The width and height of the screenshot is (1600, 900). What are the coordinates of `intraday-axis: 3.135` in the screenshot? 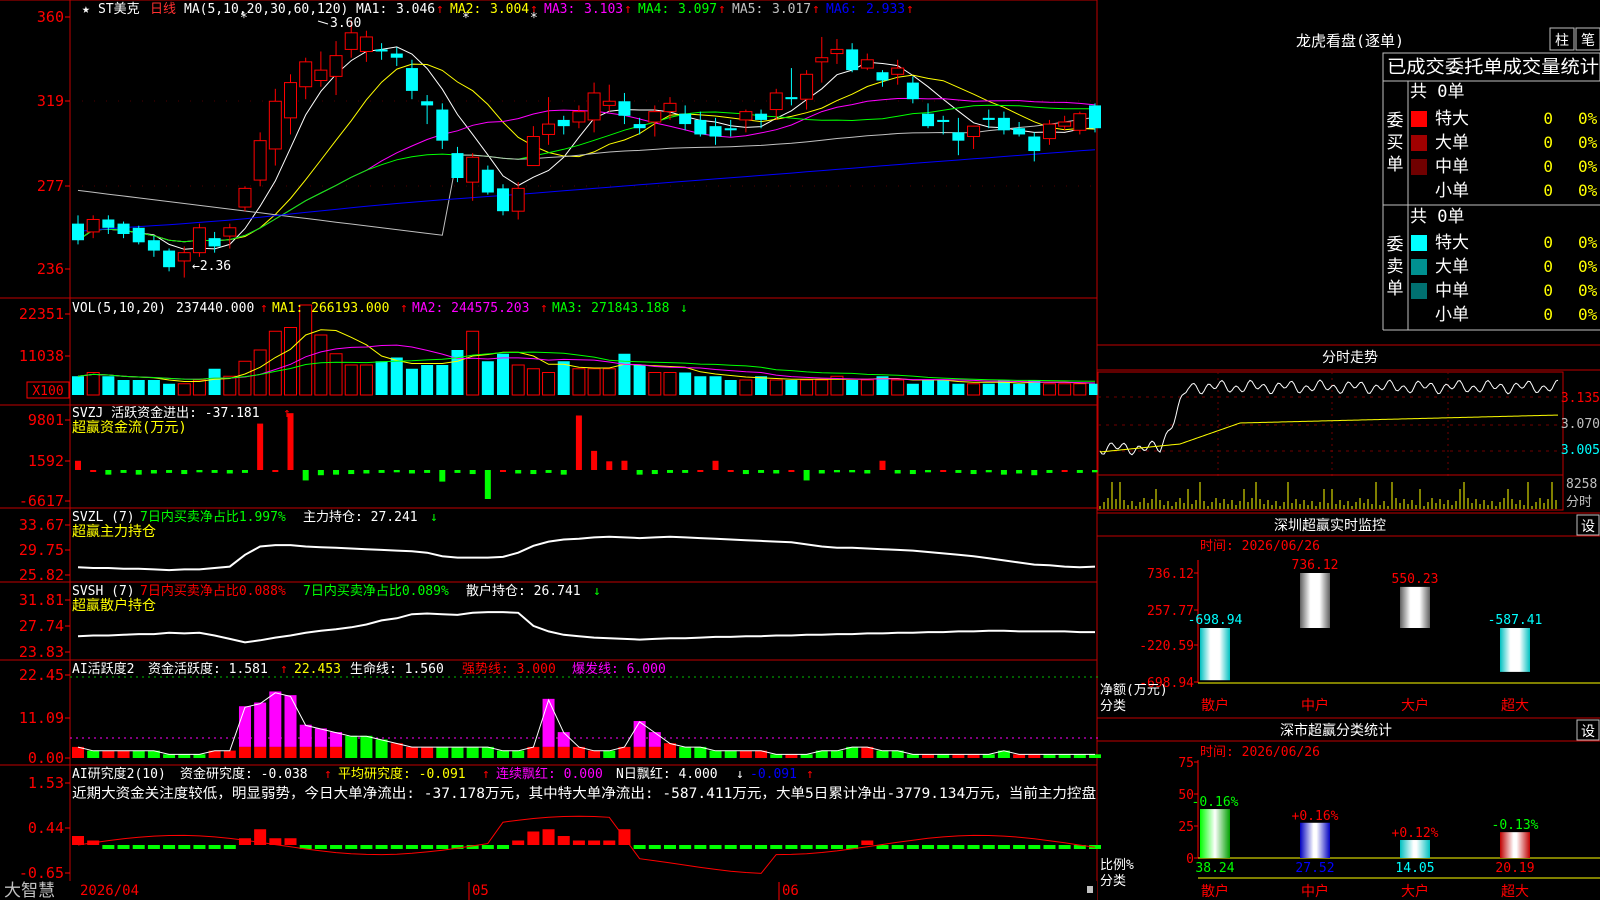 It's located at (1580, 398).